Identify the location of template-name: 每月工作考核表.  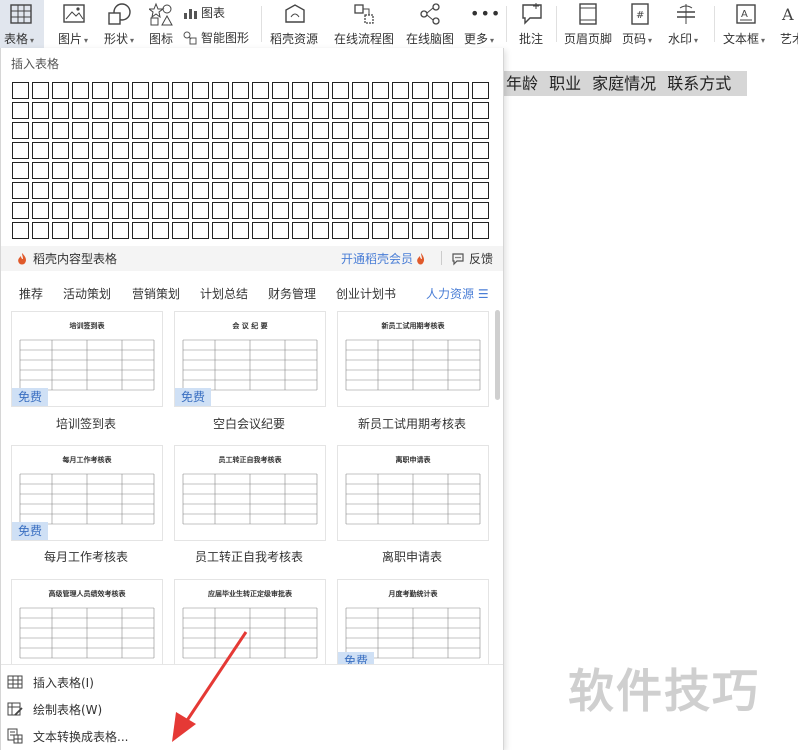
(86, 556).